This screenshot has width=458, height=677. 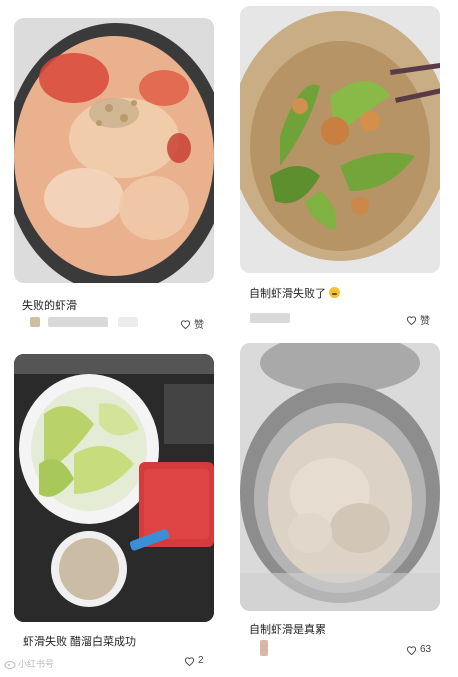 What do you see at coordinates (79, 641) in the screenshot?
I see `card-title: 虾滑失败 醋溜白菜成功` at bounding box center [79, 641].